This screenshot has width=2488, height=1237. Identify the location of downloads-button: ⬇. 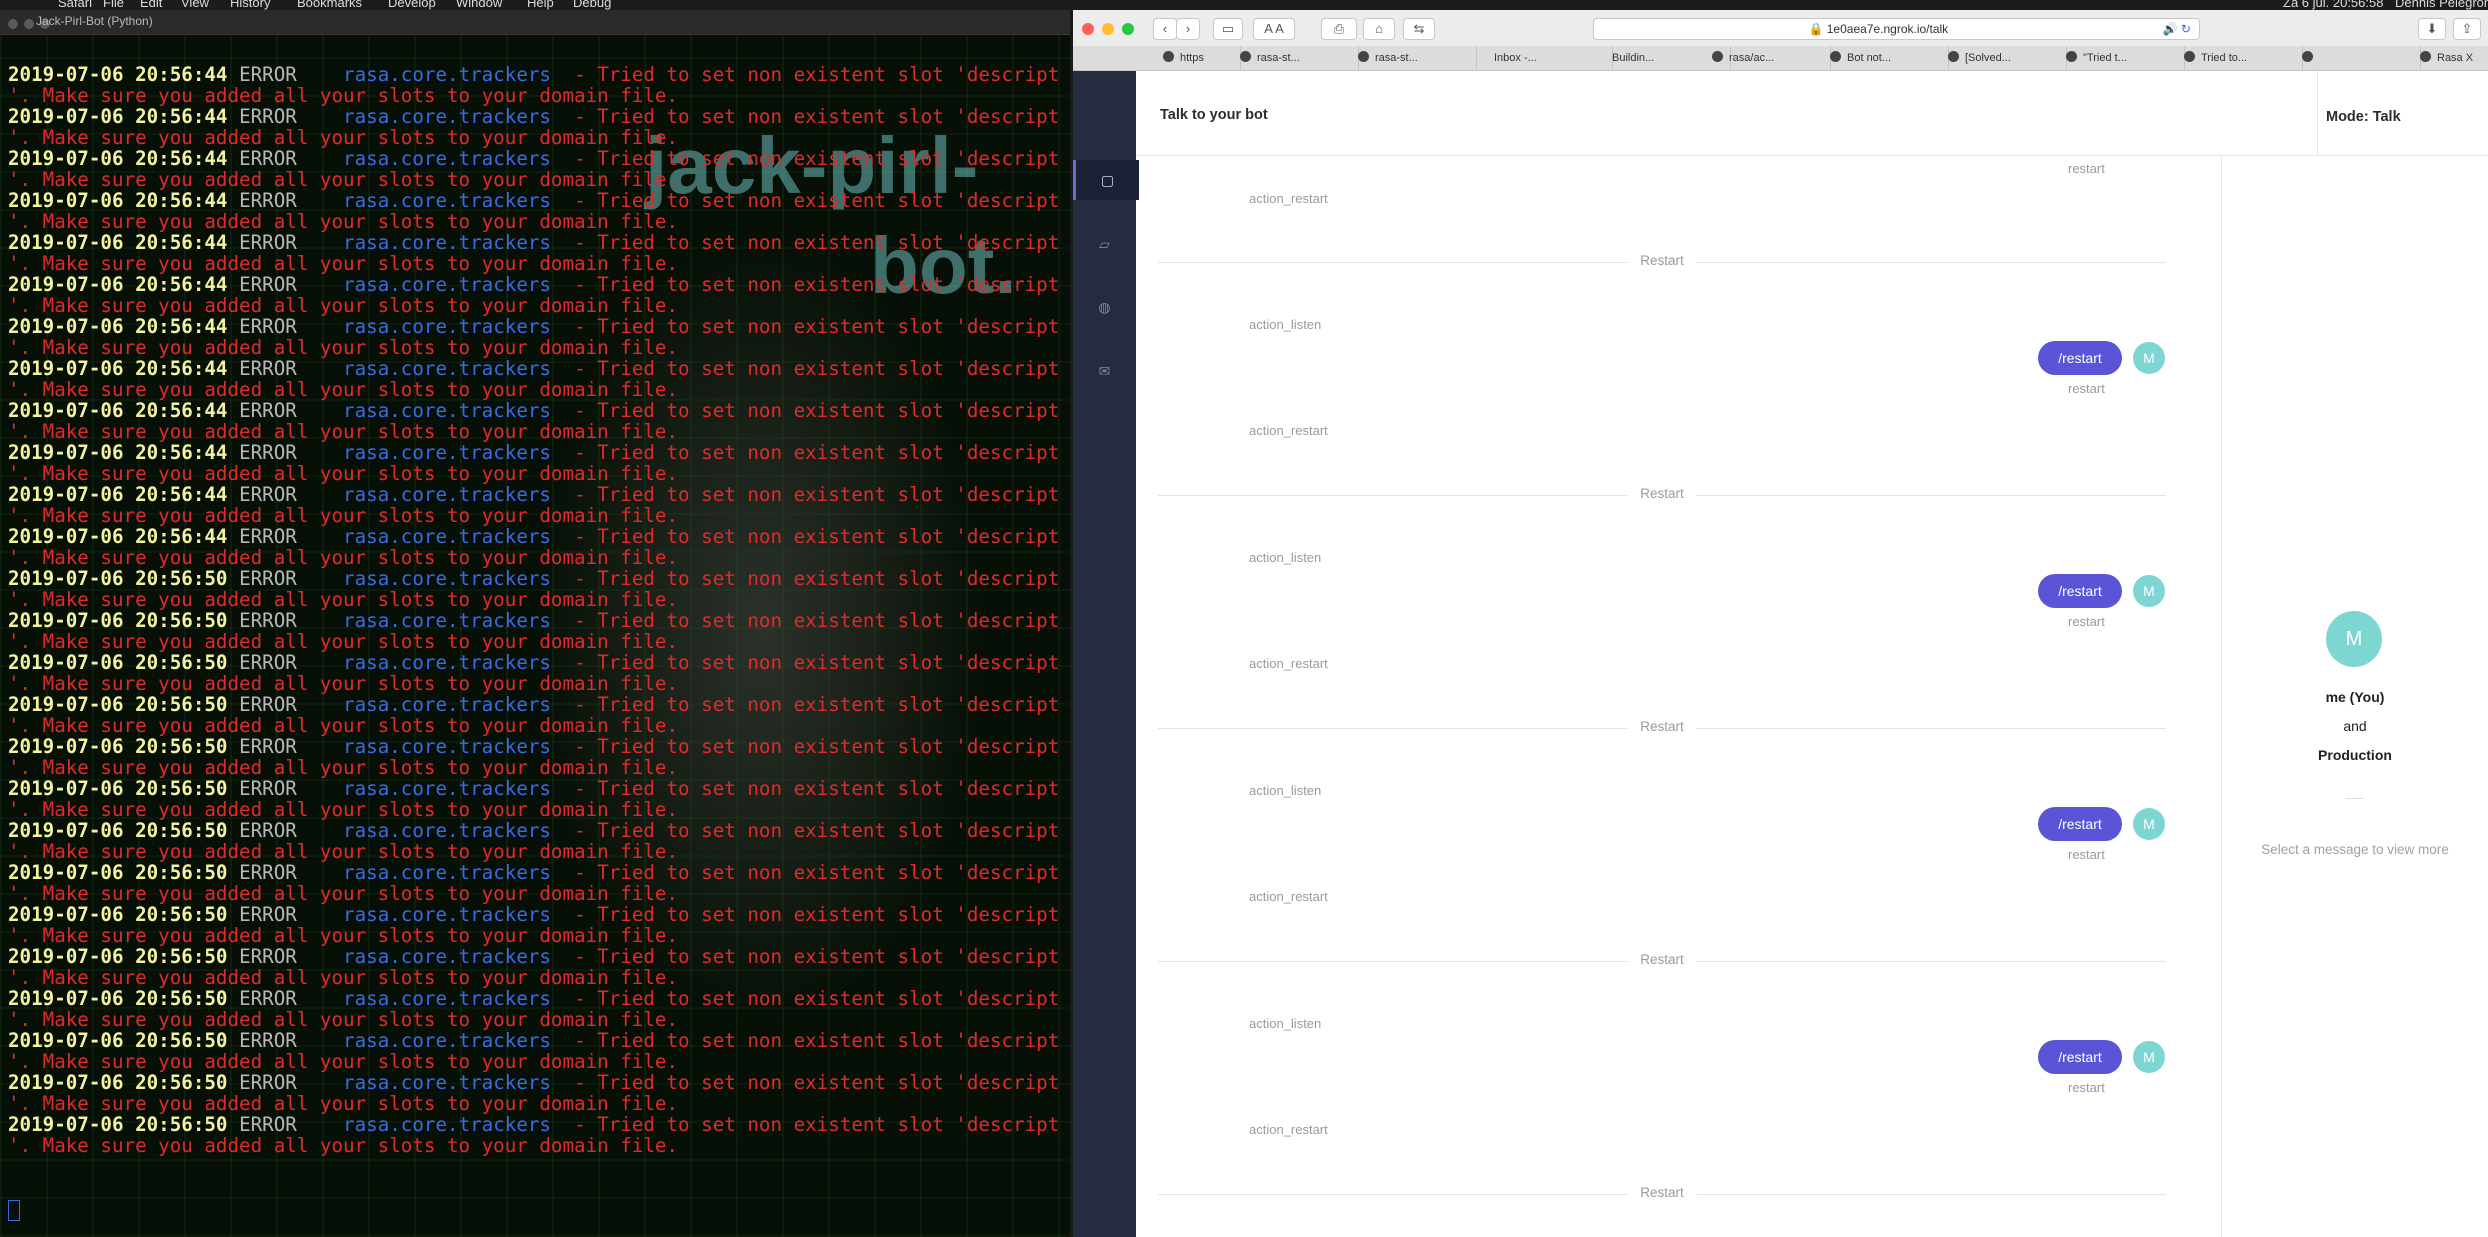
(2432, 29).